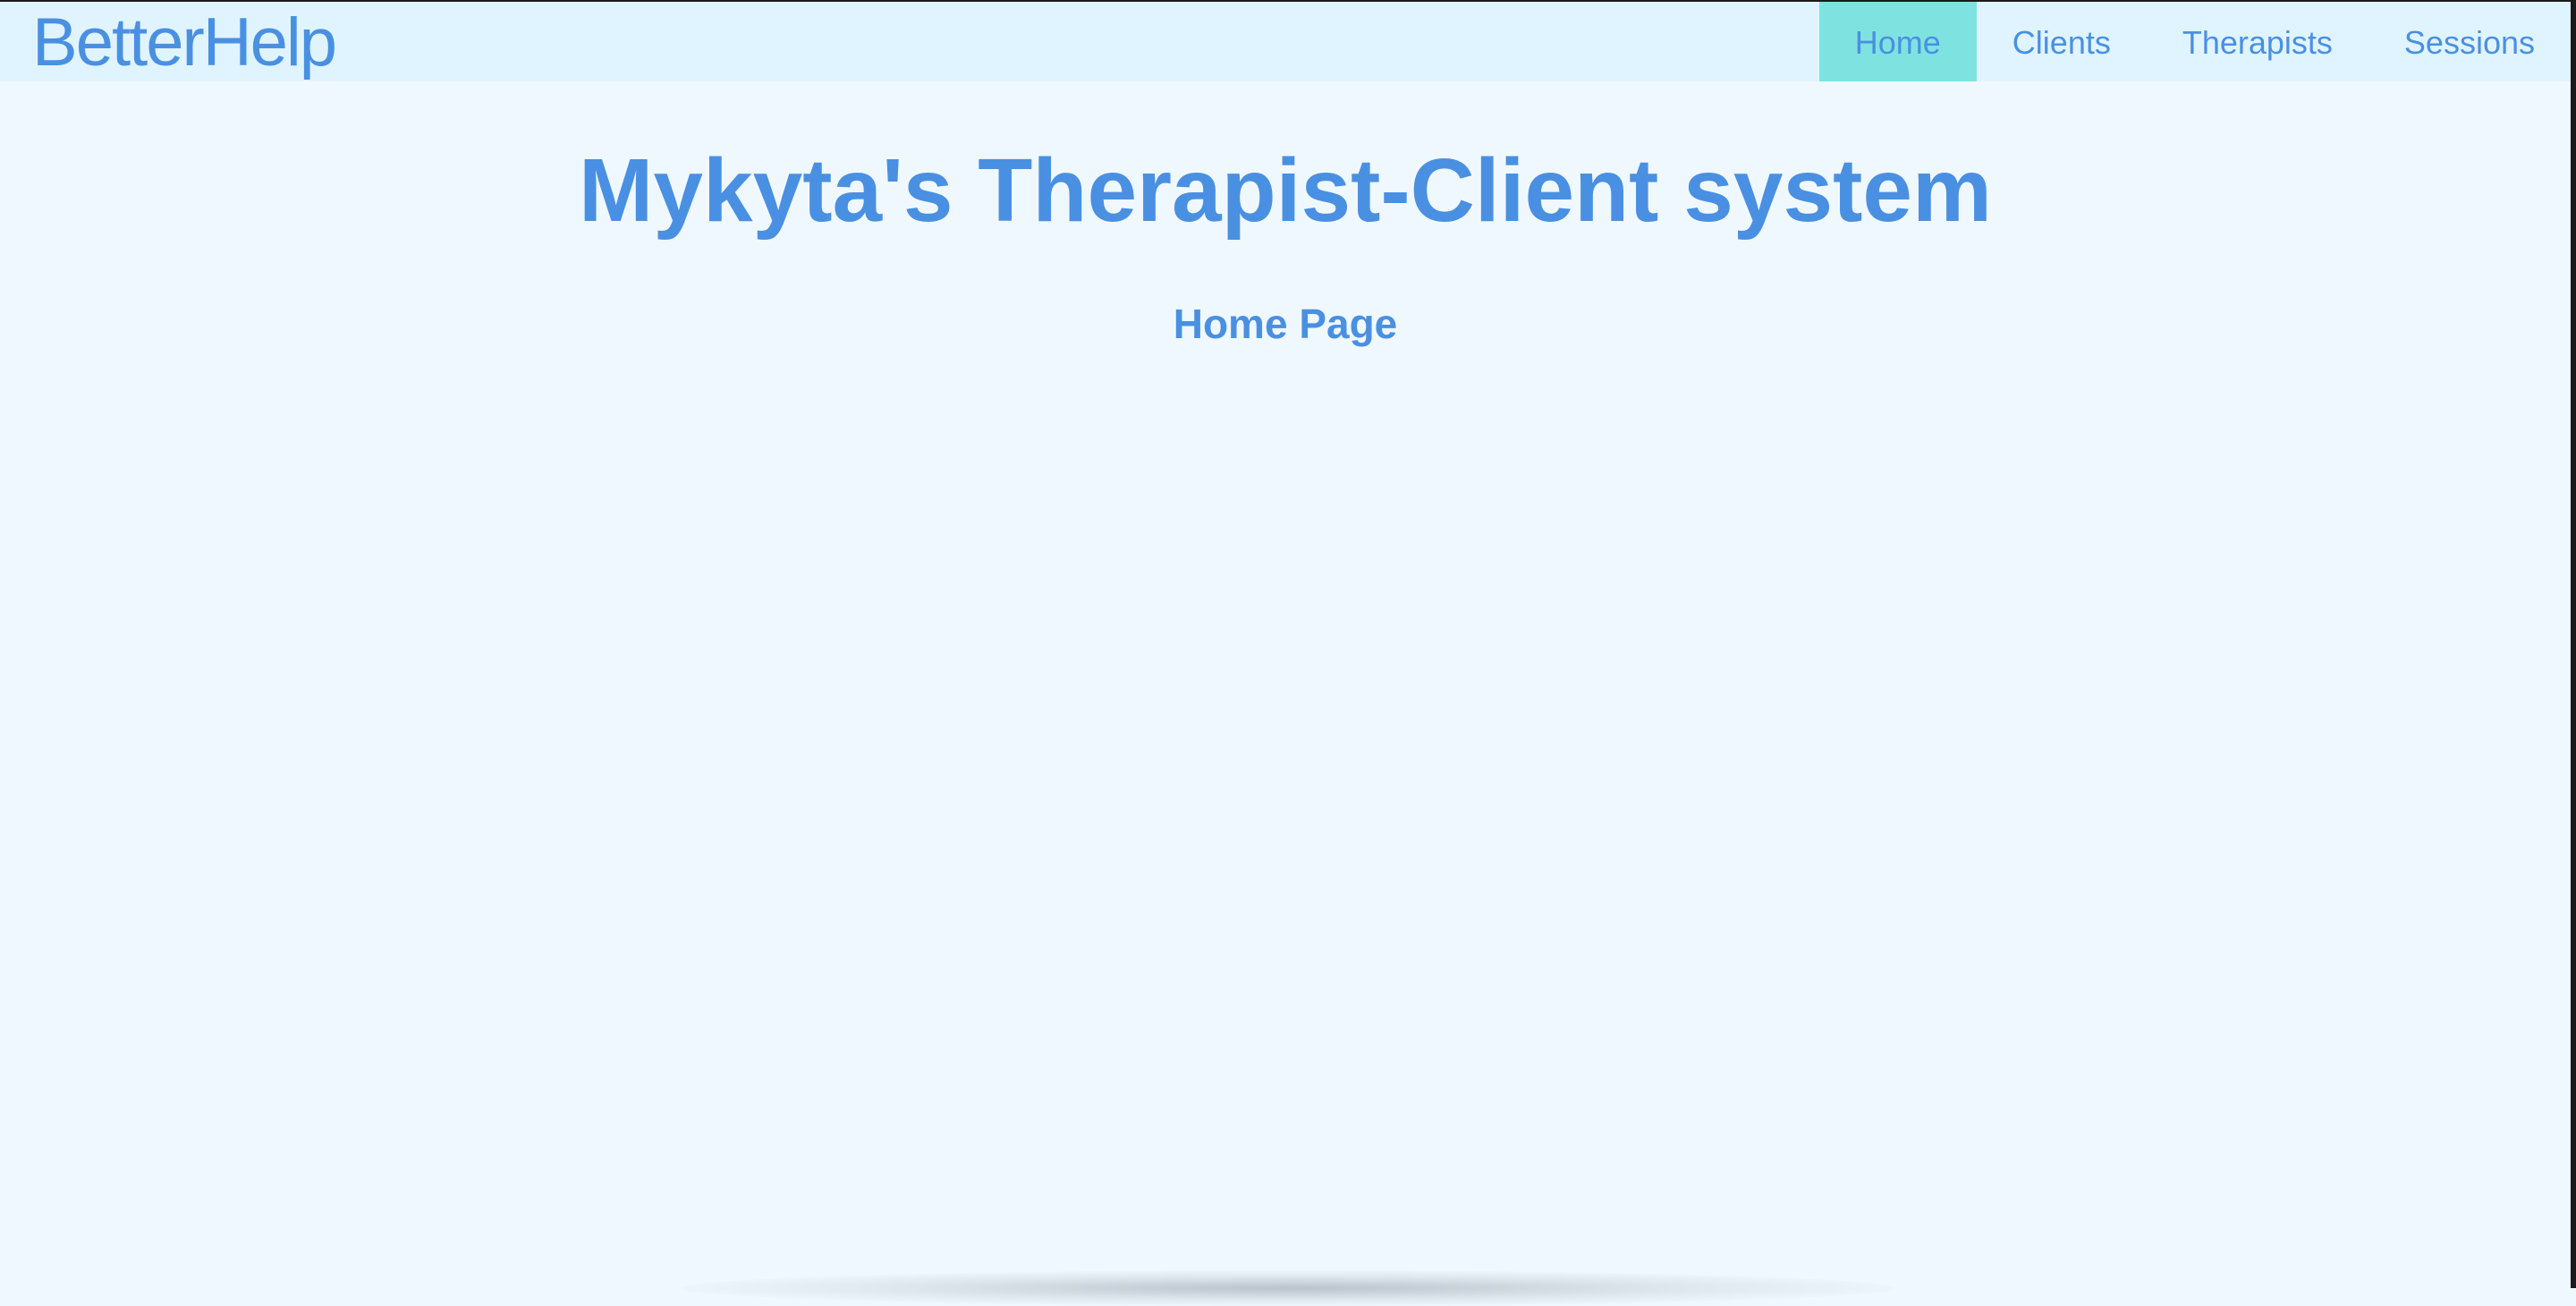 The image size is (2576, 1306). I want to click on nav-link-clients: Clients, so click(2062, 41).